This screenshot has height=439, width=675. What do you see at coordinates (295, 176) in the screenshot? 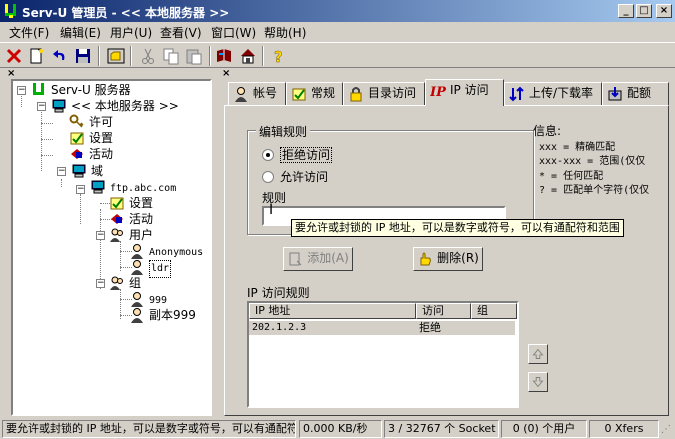
I see `allow-access-radio: 允许访问` at bounding box center [295, 176].